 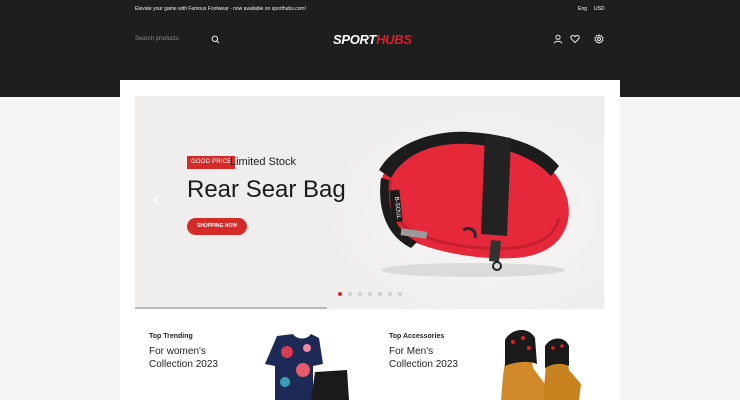 I want to click on language-selector: Eng, so click(x=582, y=9).